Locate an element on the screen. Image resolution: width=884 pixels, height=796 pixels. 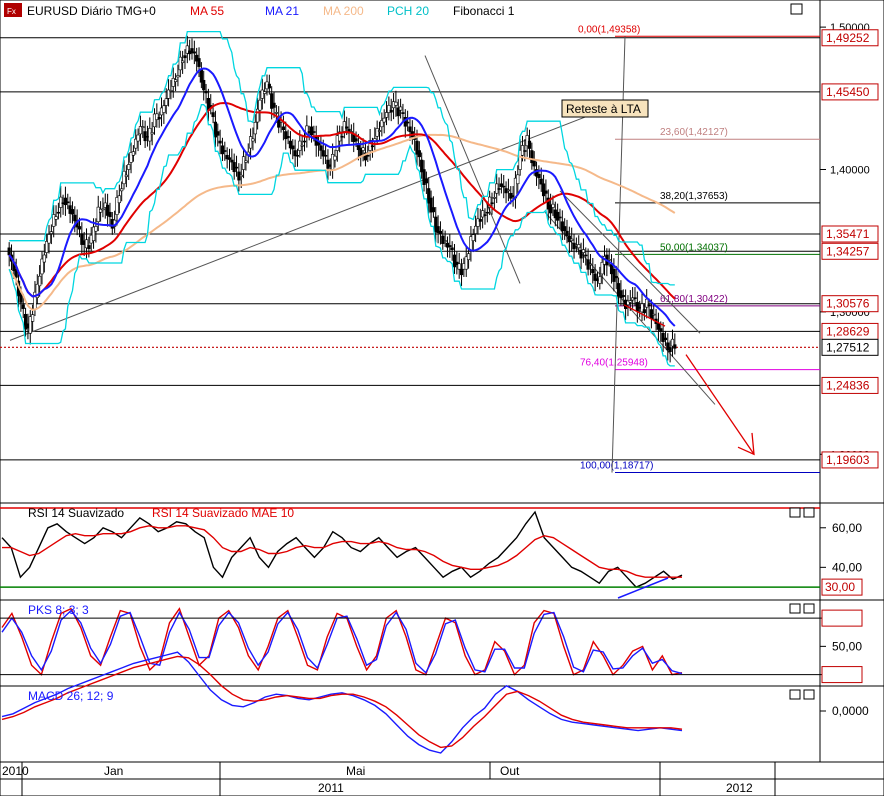
sr-level-label: 1,35471 is located at coordinates (848, 234).